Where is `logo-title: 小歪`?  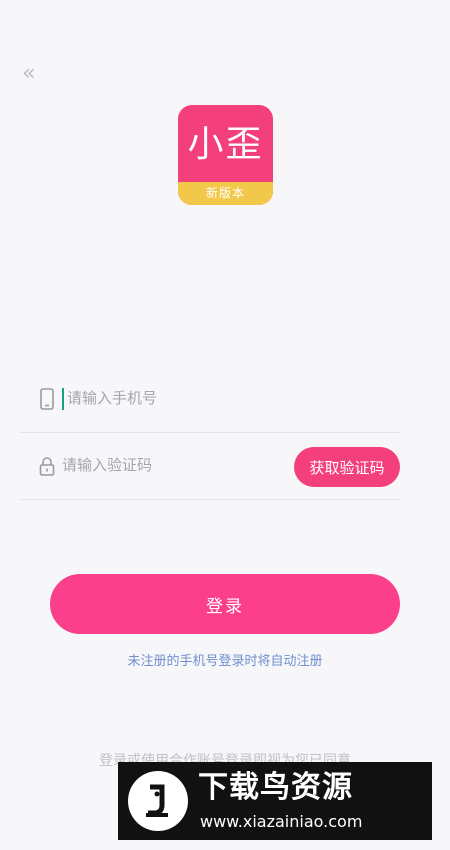 logo-title: 小歪 is located at coordinates (225, 144).